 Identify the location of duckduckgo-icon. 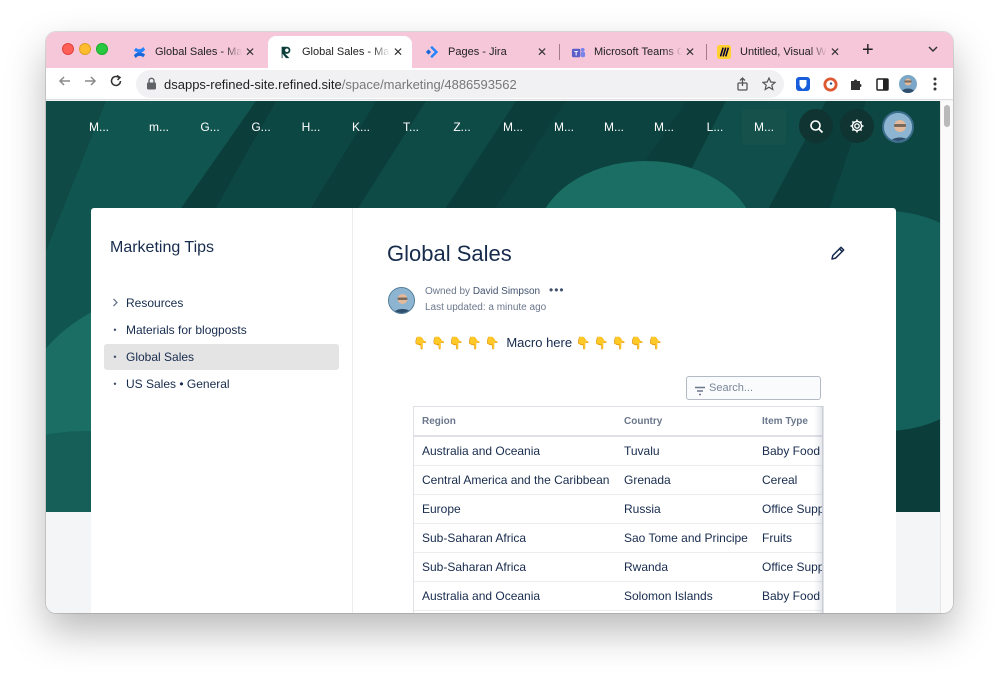
(830, 84).